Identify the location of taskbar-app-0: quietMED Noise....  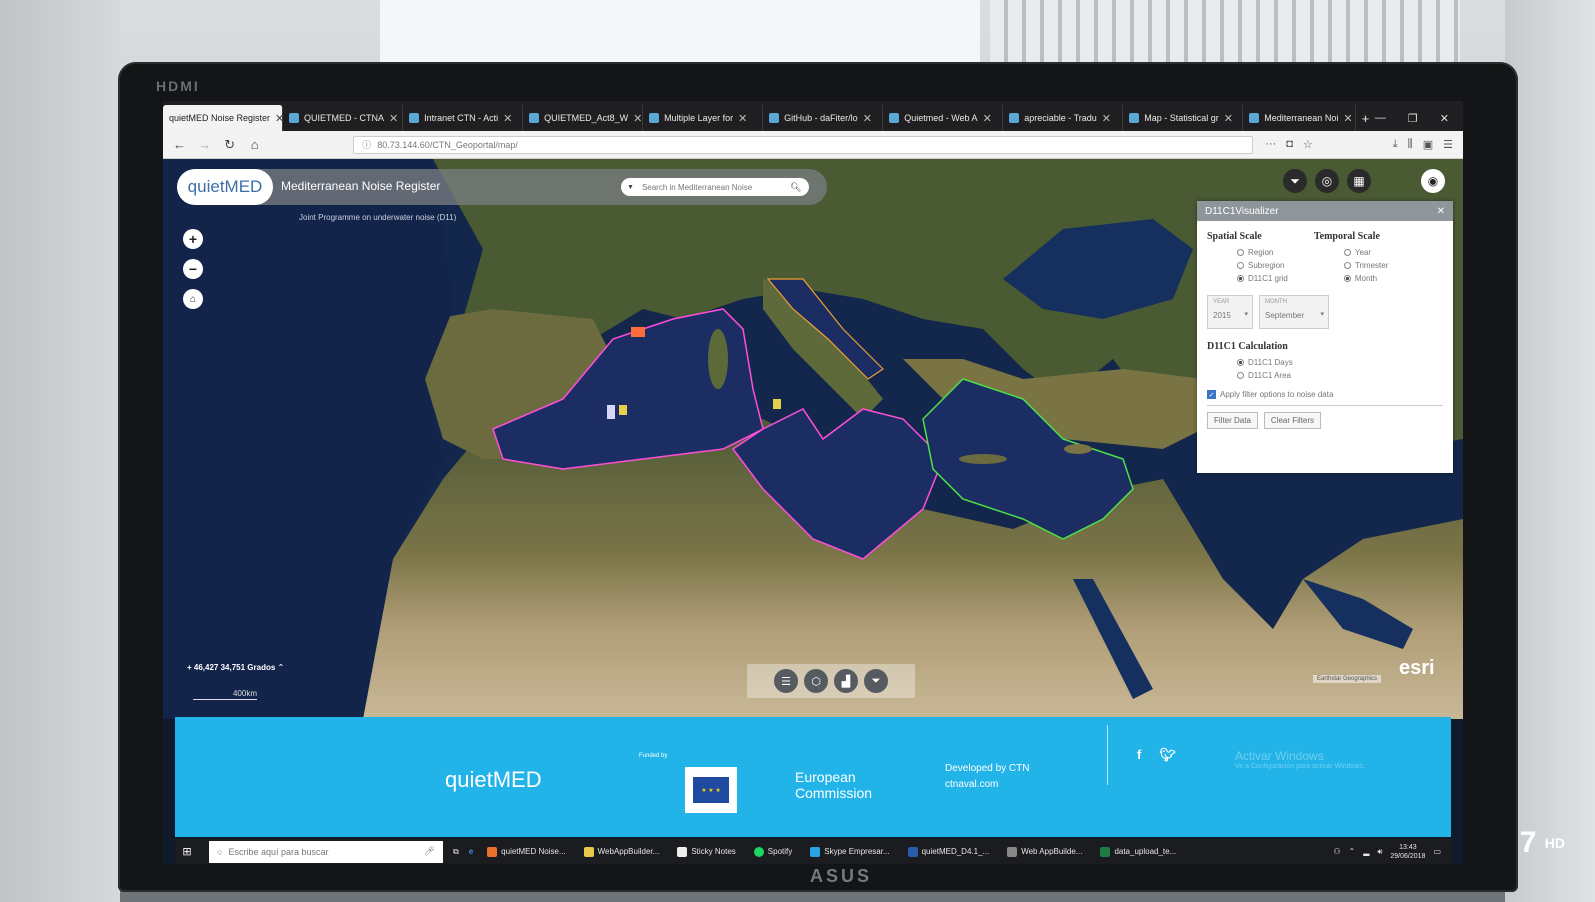
(526, 851).